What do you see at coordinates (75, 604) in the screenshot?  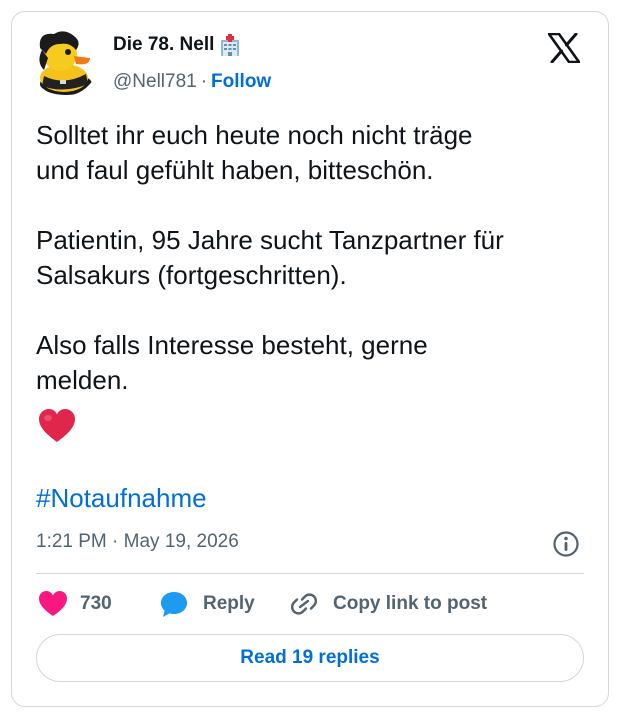 I see `like-button: 730` at bounding box center [75, 604].